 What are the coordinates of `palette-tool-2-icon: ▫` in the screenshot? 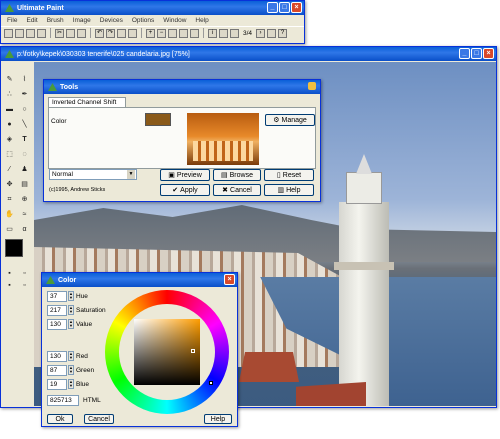 It's located at (24, 273).